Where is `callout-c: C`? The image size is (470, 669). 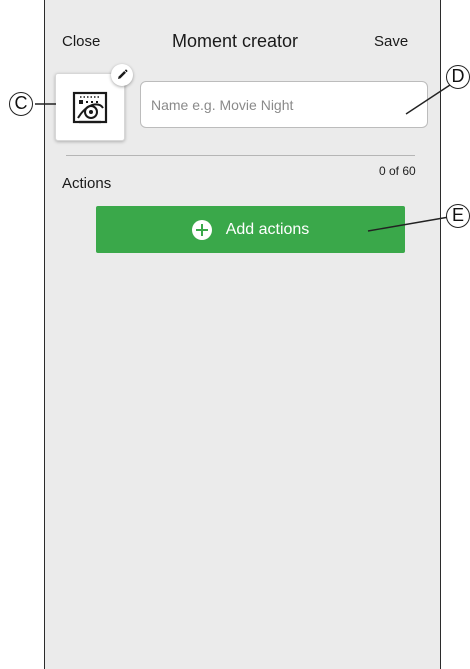
callout-c: C is located at coordinates (21, 104).